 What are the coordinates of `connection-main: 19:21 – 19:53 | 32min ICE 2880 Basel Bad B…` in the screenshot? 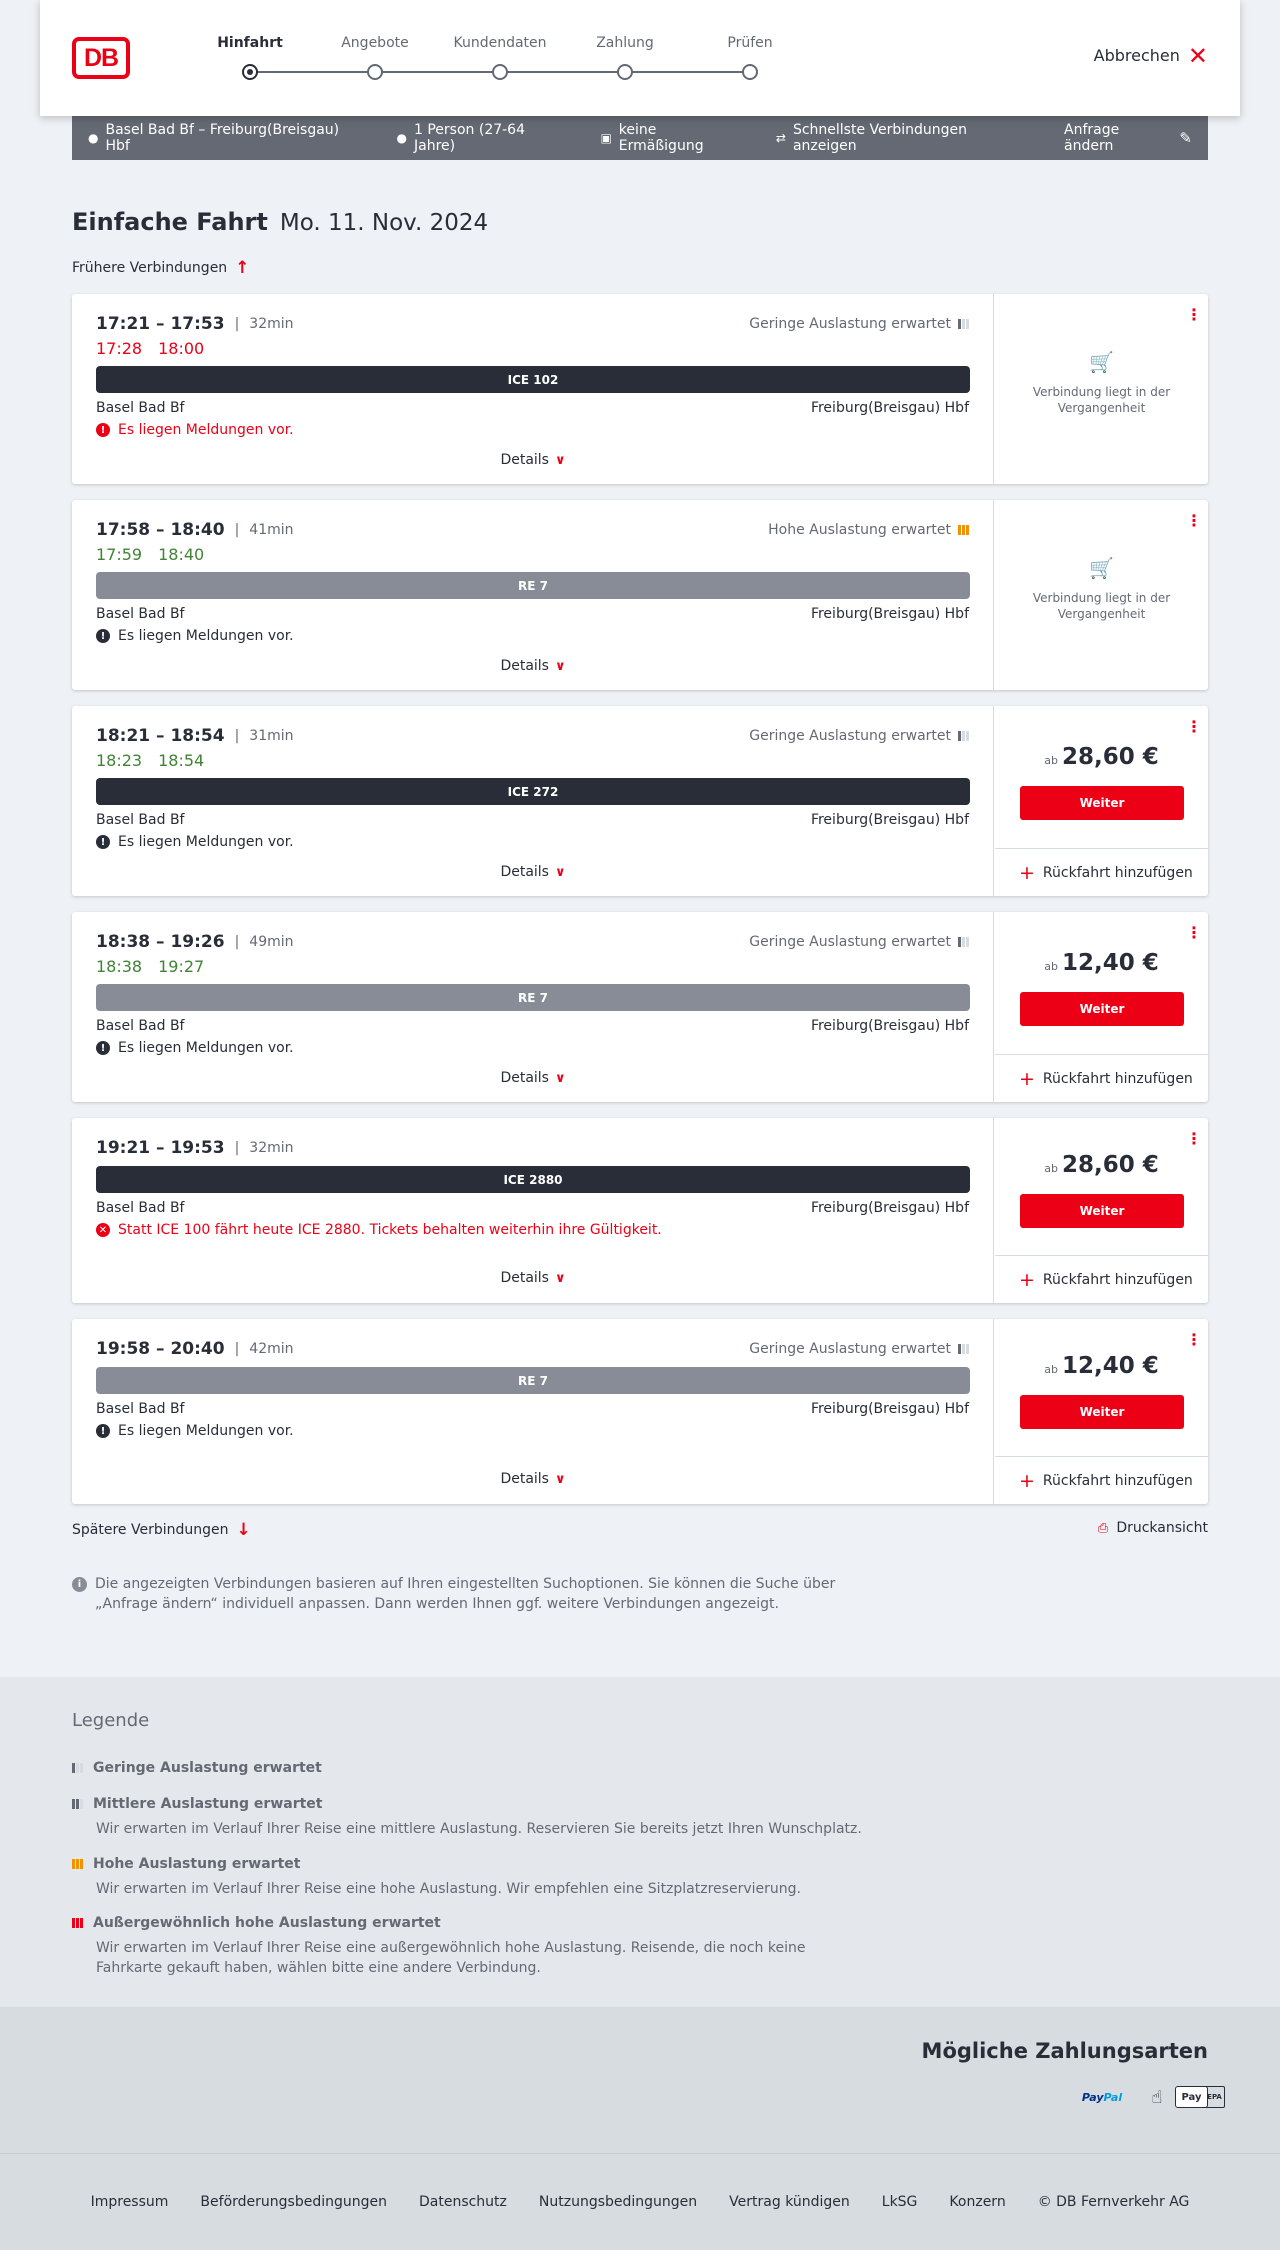 It's located at (533, 1210).